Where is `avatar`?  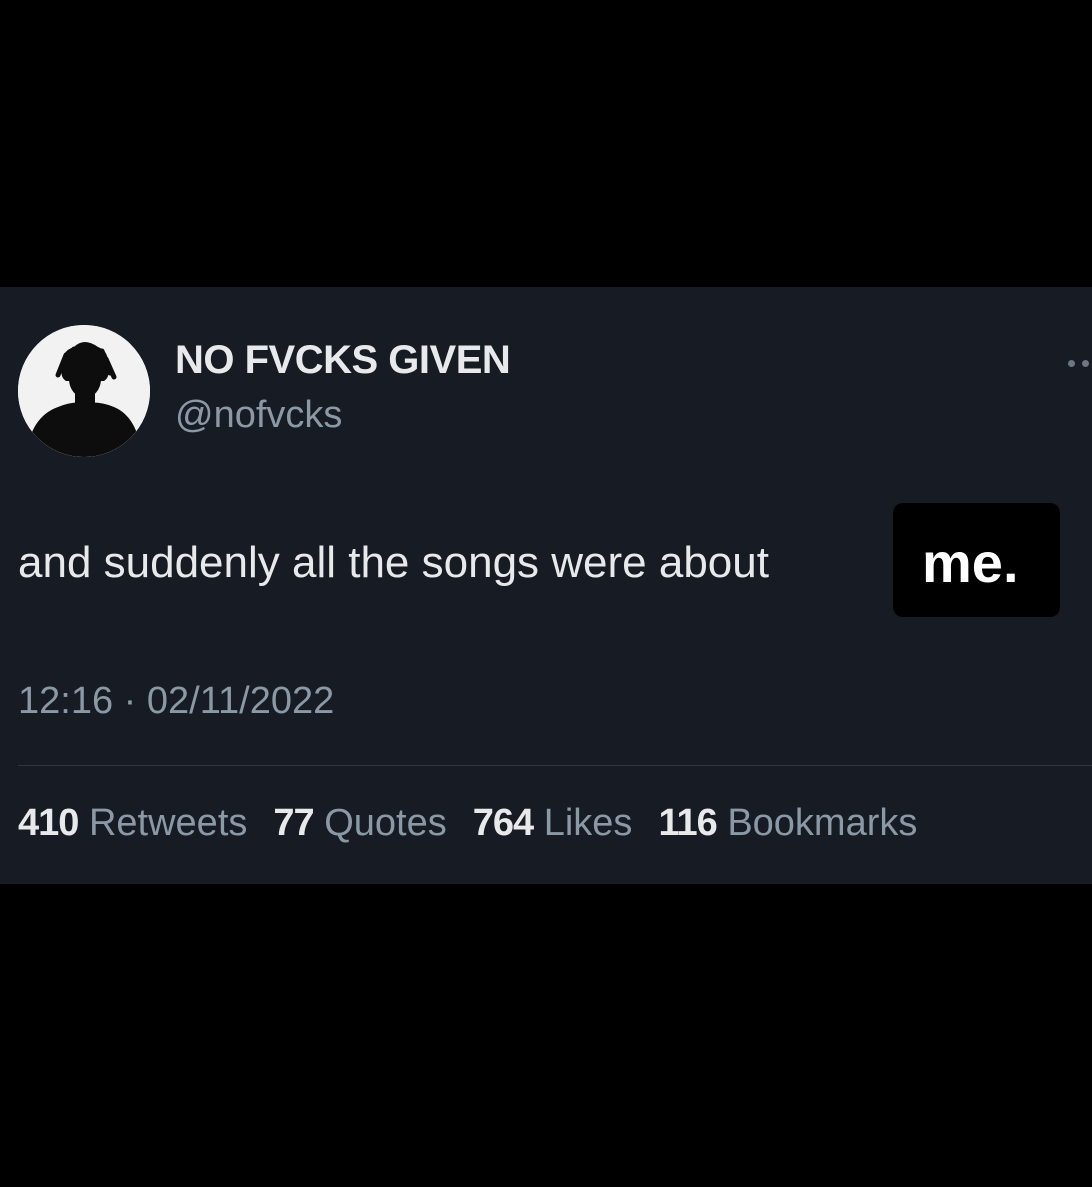 avatar is located at coordinates (84, 391).